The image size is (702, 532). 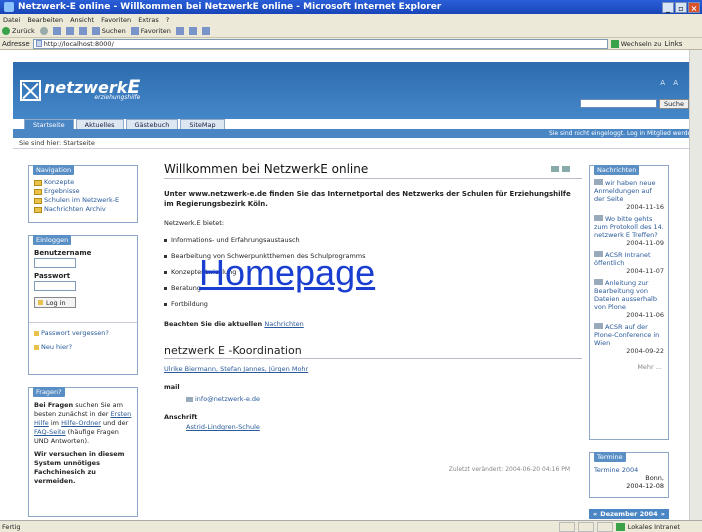 I want to click on menu-extras: Extras, so click(x=148, y=20).